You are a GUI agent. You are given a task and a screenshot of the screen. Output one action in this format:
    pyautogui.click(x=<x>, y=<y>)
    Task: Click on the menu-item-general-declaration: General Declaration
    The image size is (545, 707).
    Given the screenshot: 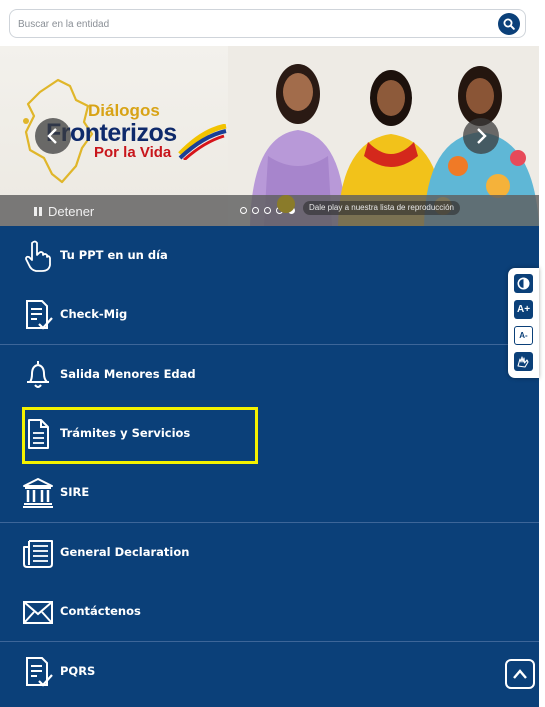 What is the action you would take?
    pyautogui.click(x=269, y=552)
    